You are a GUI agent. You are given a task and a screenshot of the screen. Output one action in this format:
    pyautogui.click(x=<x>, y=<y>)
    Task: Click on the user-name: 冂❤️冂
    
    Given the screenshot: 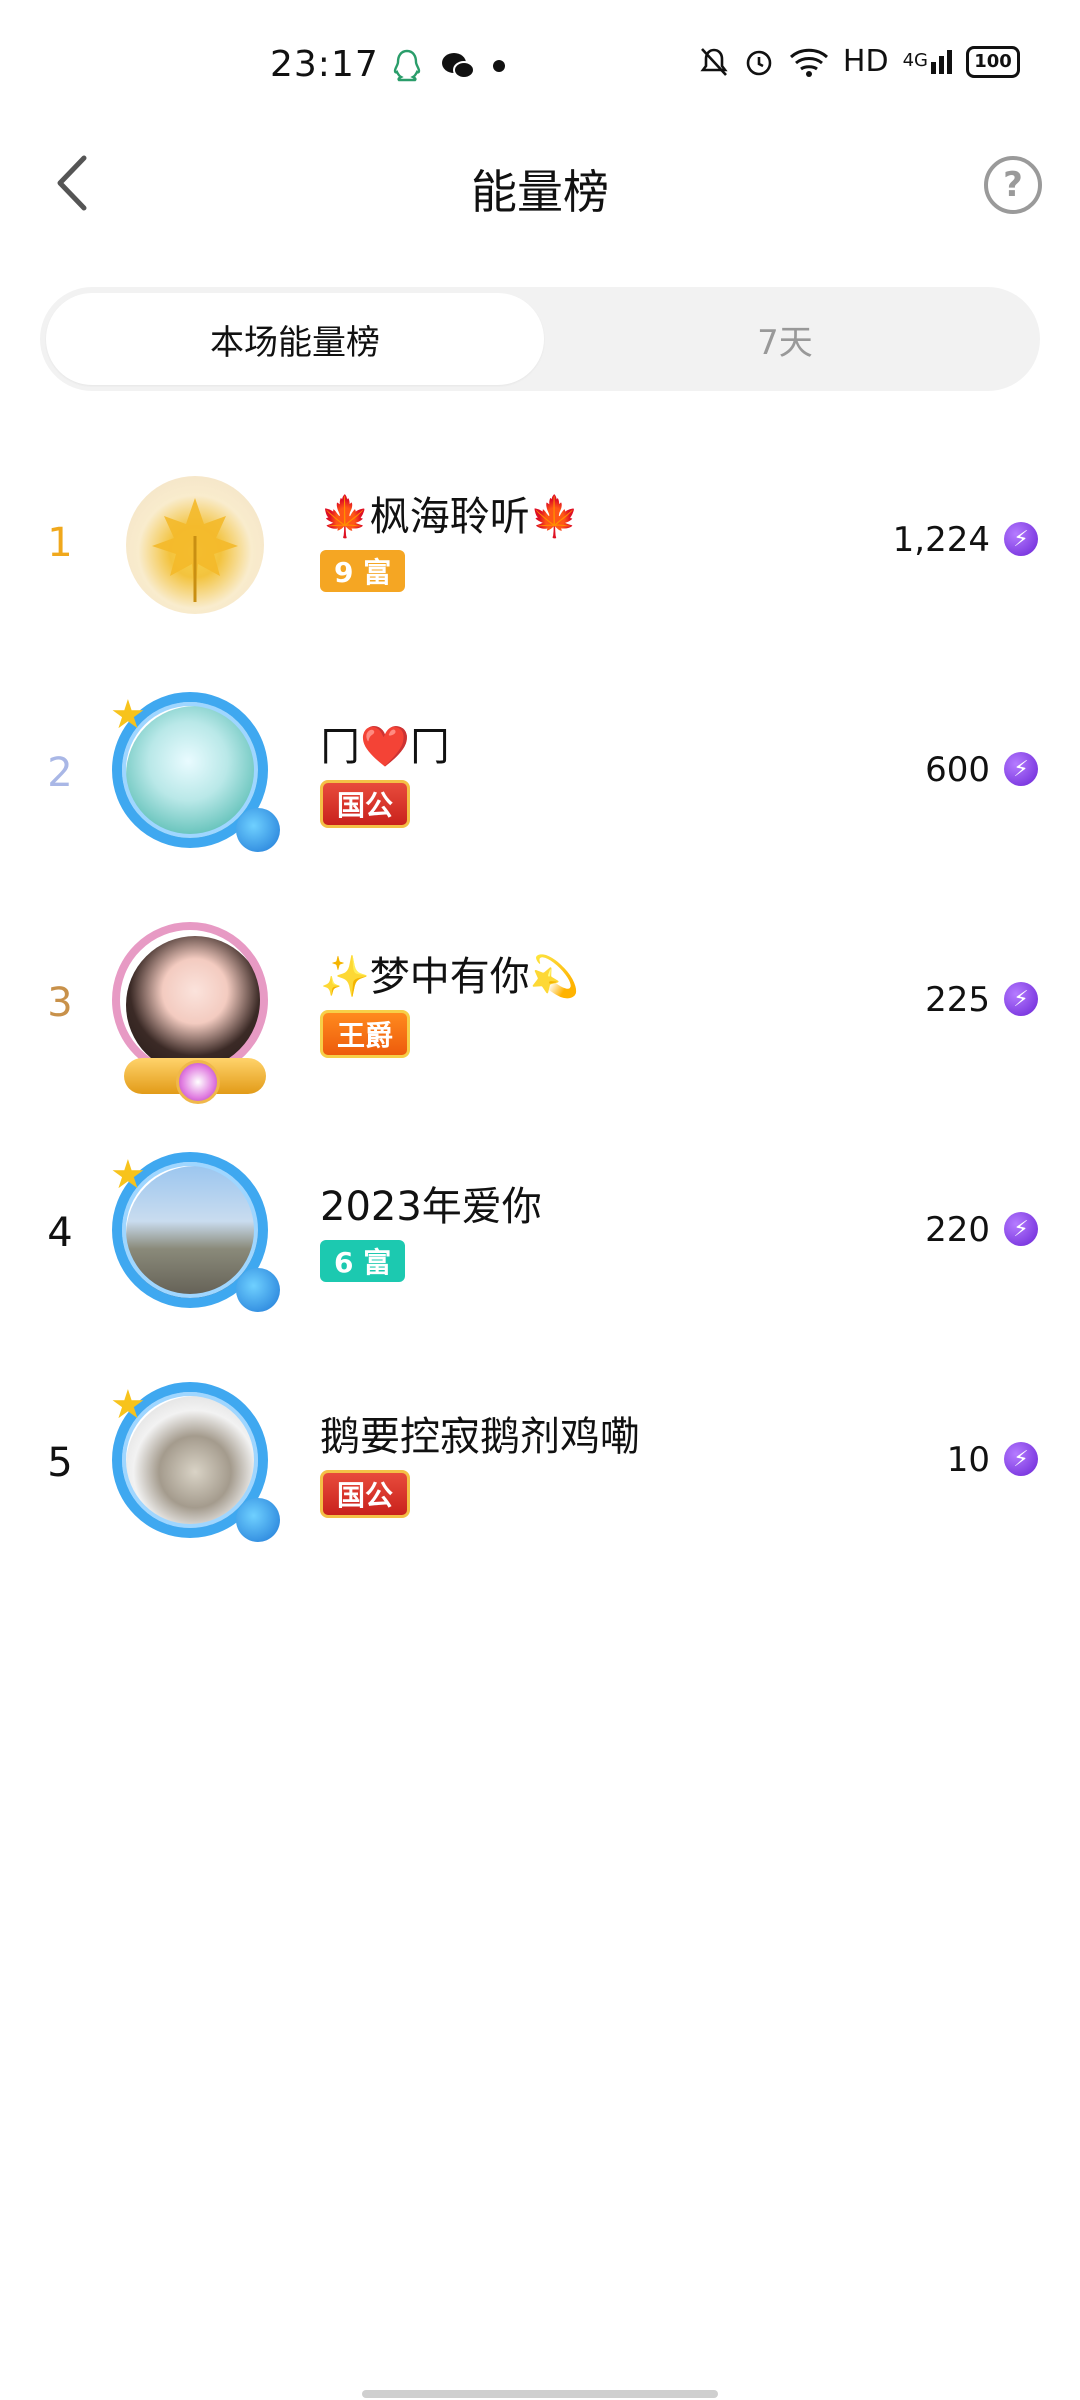 What is the action you would take?
    pyautogui.click(x=385, y=747)
    